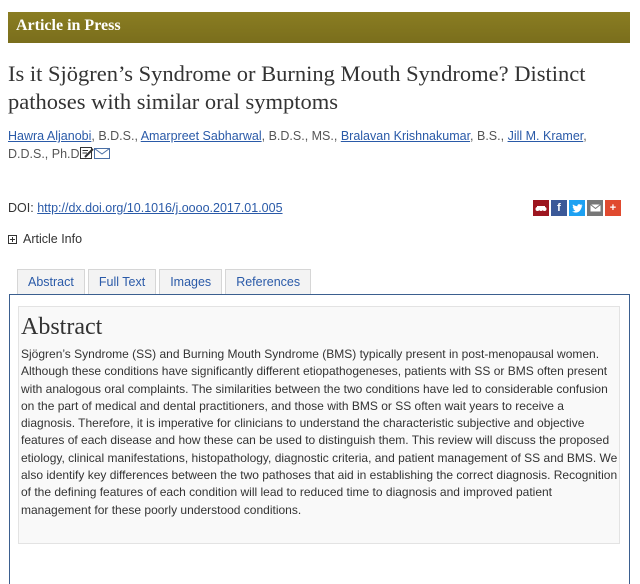  I want to click on expand-icon, so click(12, 239).